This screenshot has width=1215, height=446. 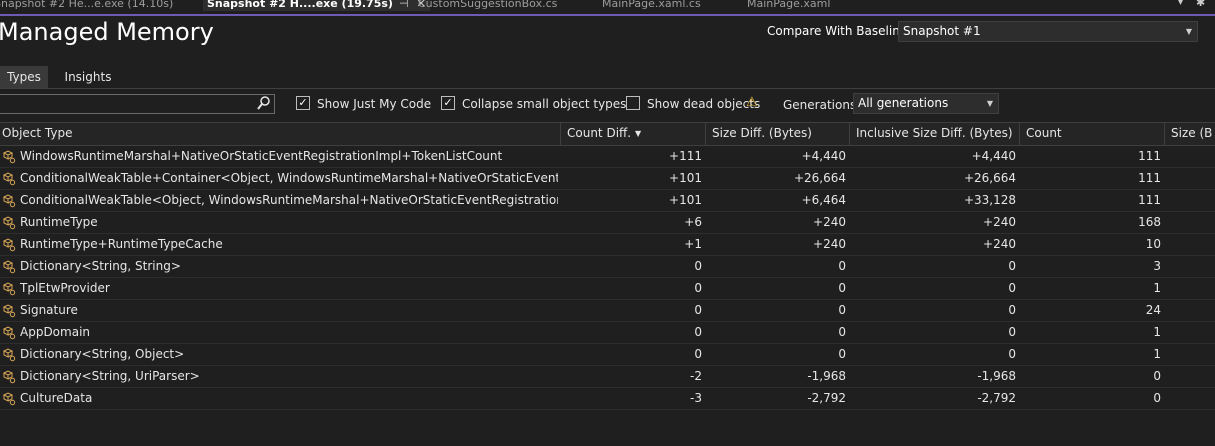 I want to click on cell-object-type: Dictionary<String, String>, so click(x=100, y=266).